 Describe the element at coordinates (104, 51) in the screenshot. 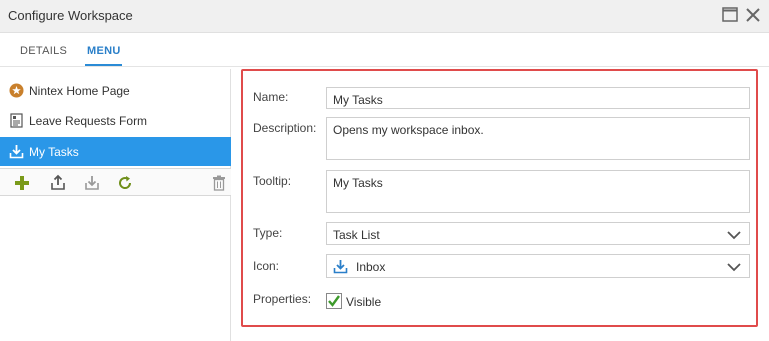

I see `tab-menu: MENU` at that location.